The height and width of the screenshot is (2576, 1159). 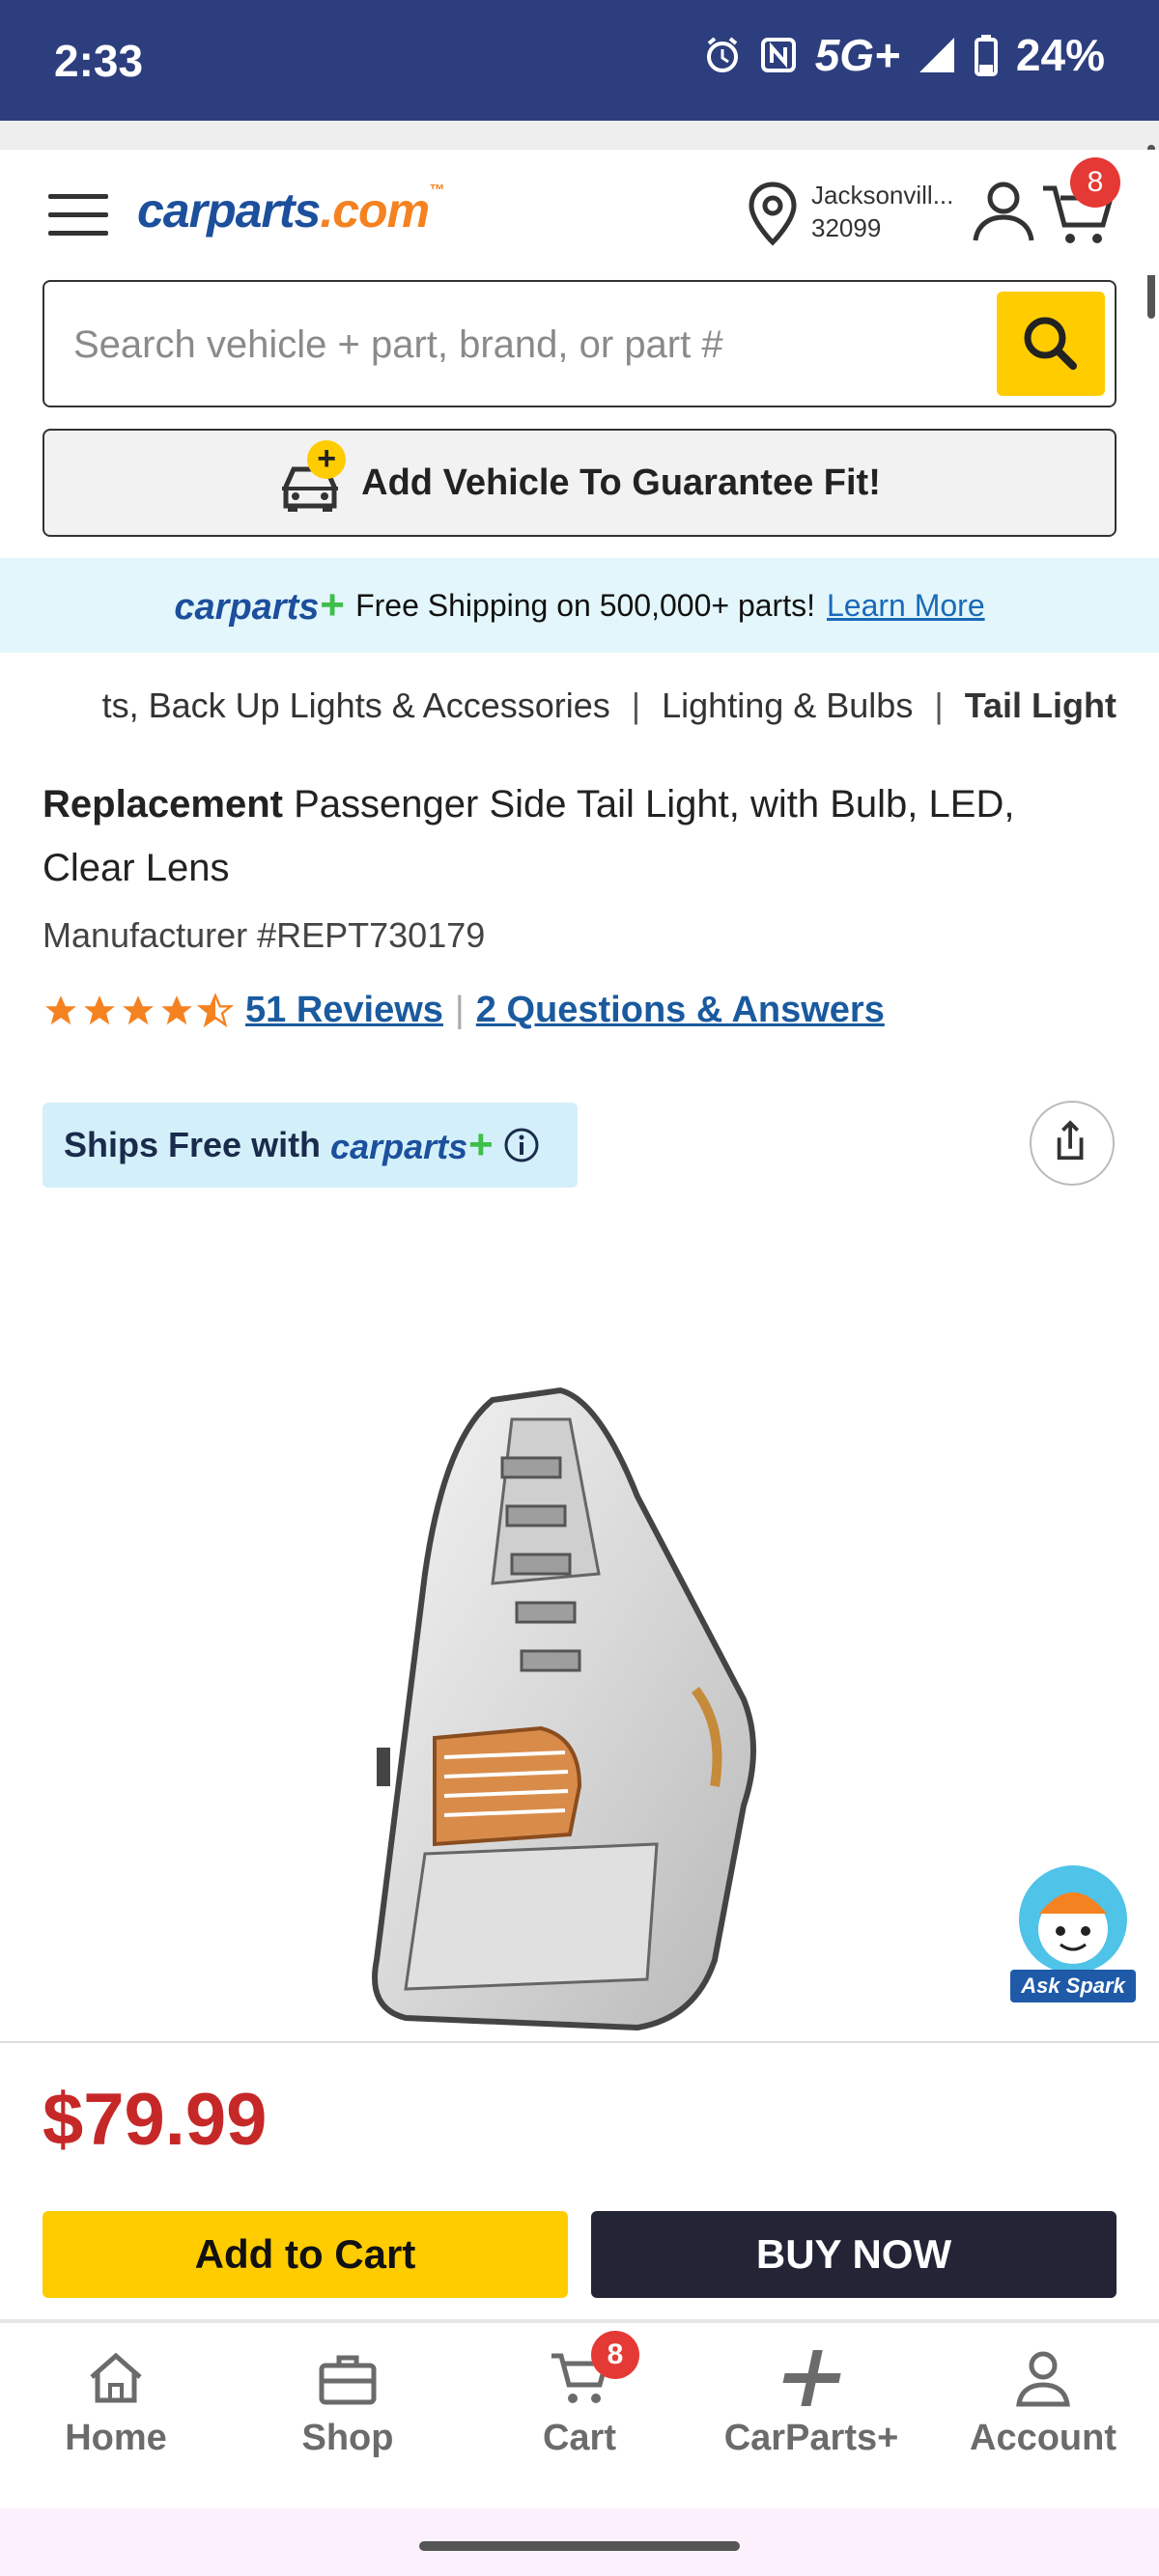 I want to click on rating-row: 51 Reviews | 2 Questions & Answers, so click(x=463, y=1011).